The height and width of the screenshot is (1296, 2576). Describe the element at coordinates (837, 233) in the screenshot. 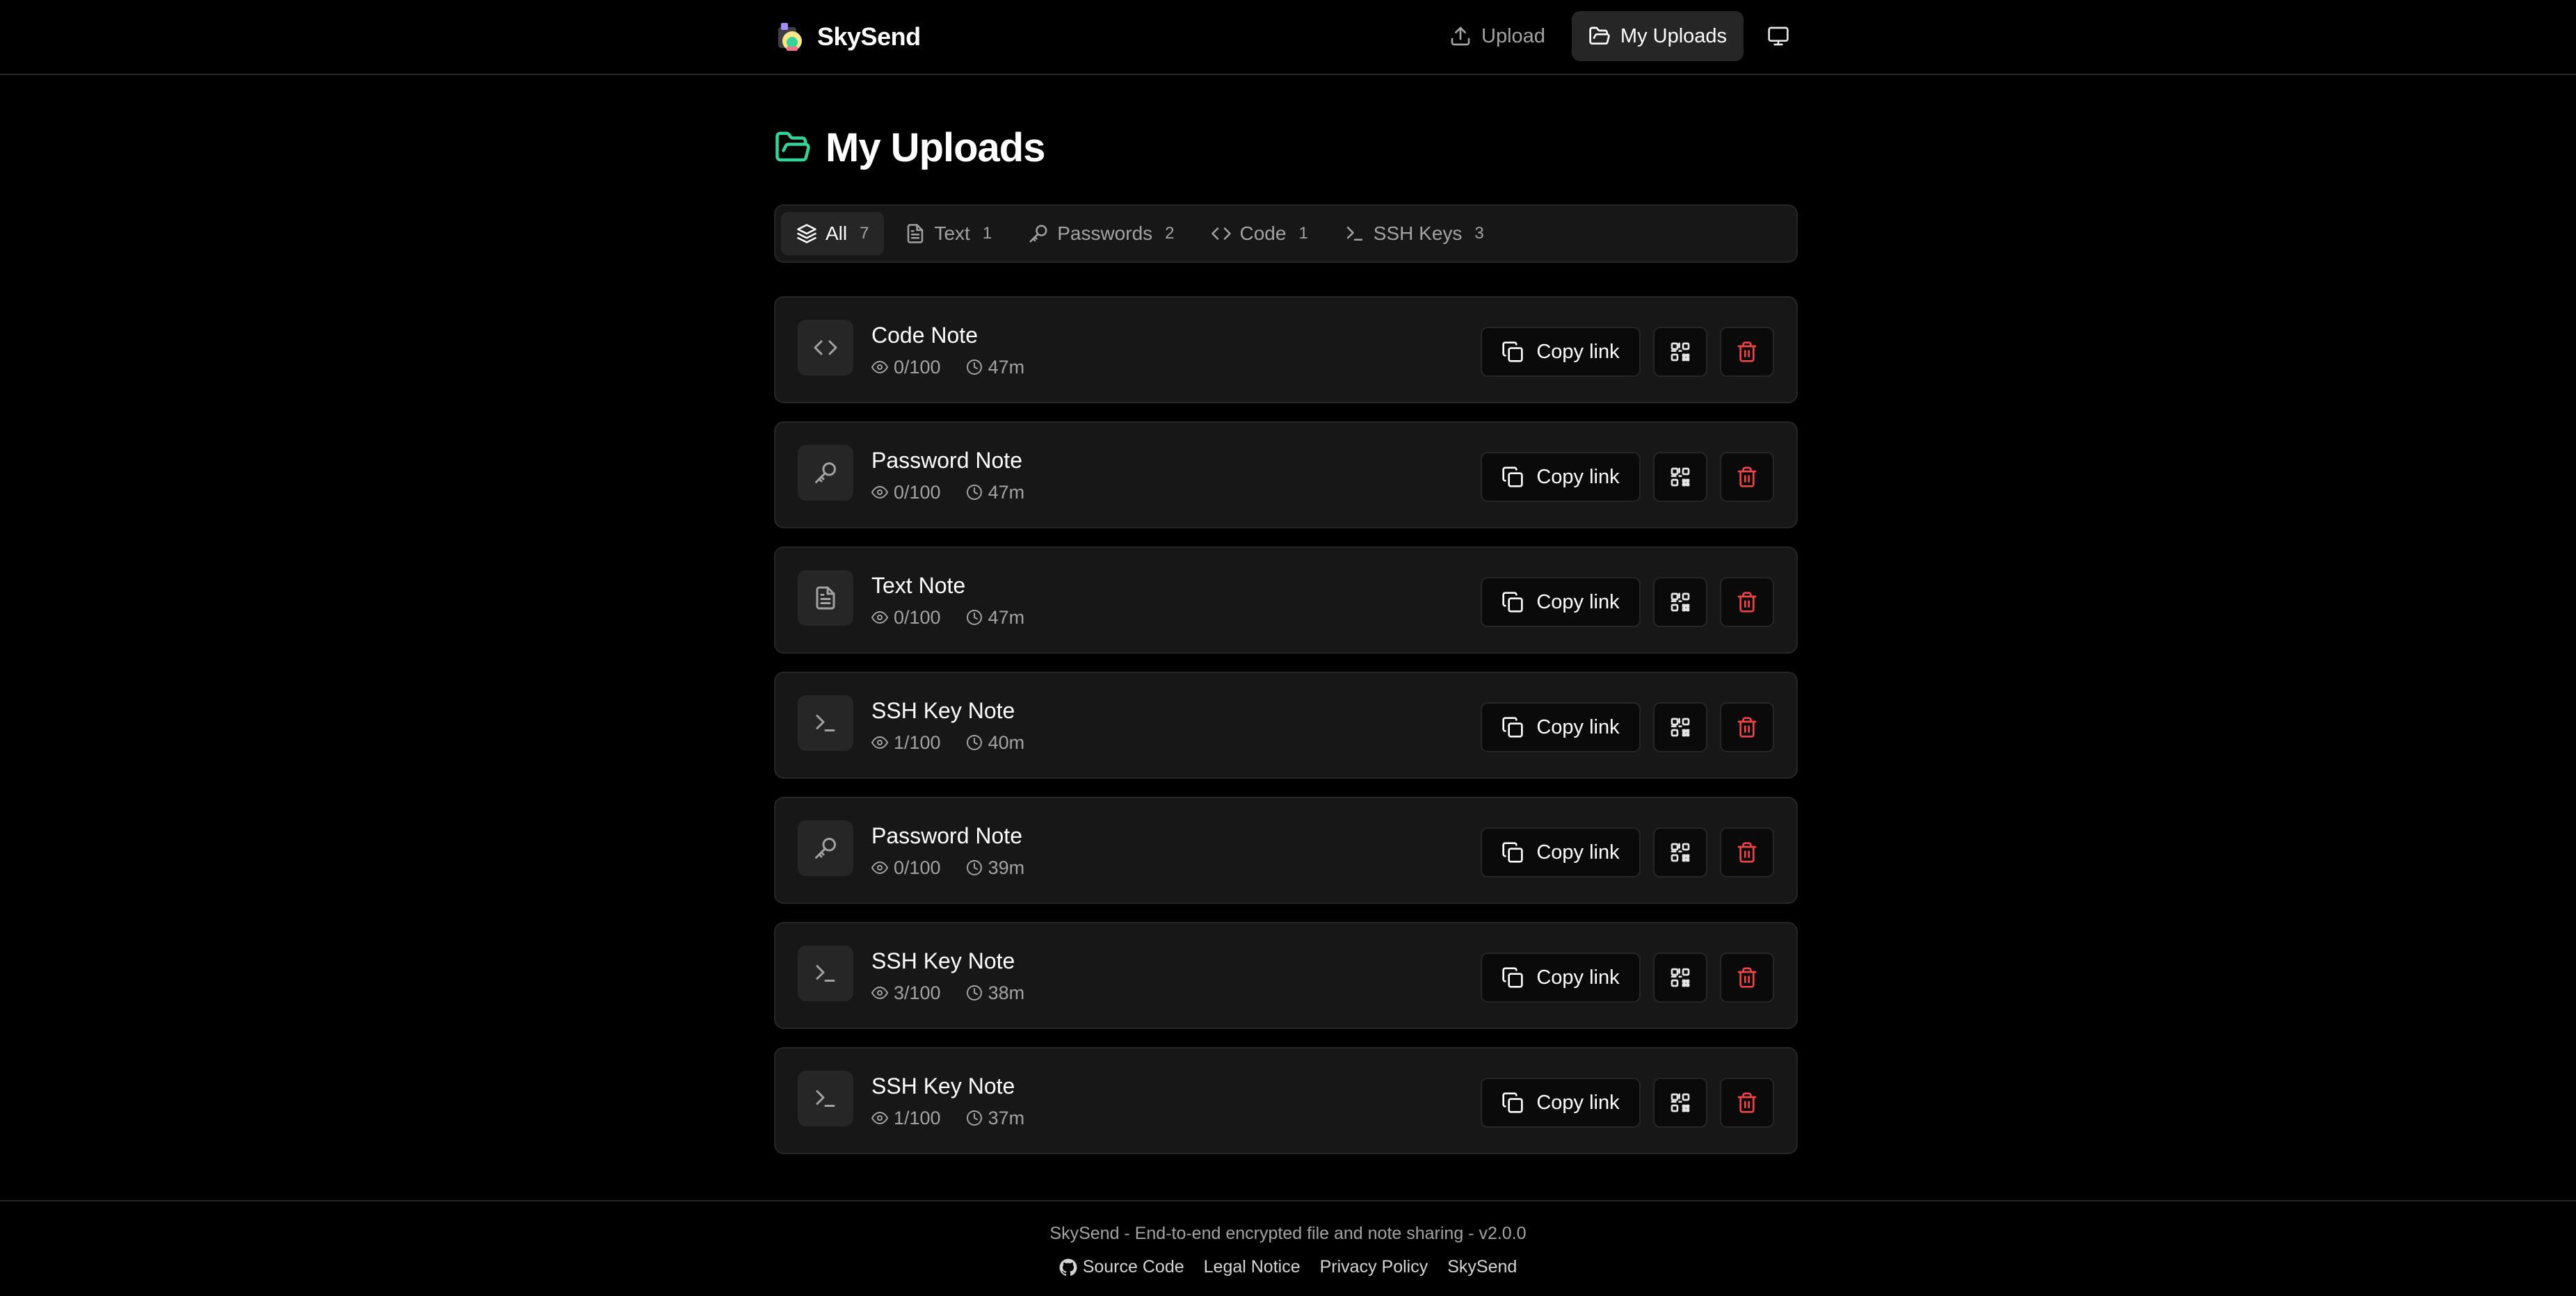

I see `tab-label: All` at that location.